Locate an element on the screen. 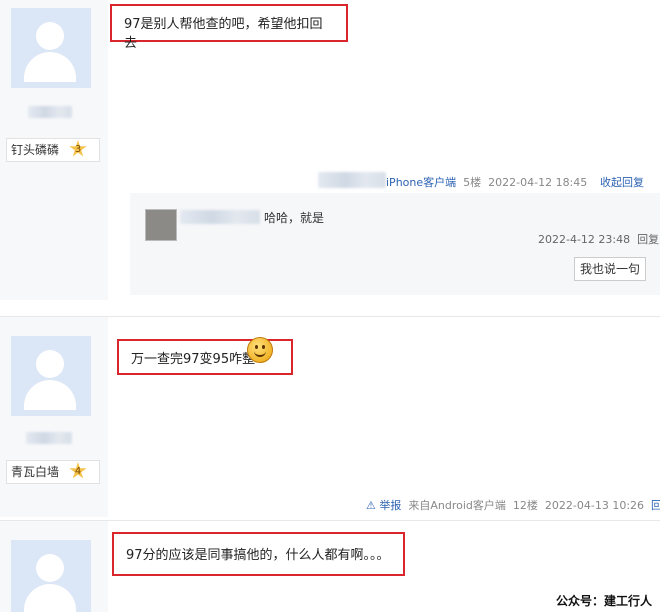  username-badge: 青瓦白墙 is located at coordinates (53, 472).